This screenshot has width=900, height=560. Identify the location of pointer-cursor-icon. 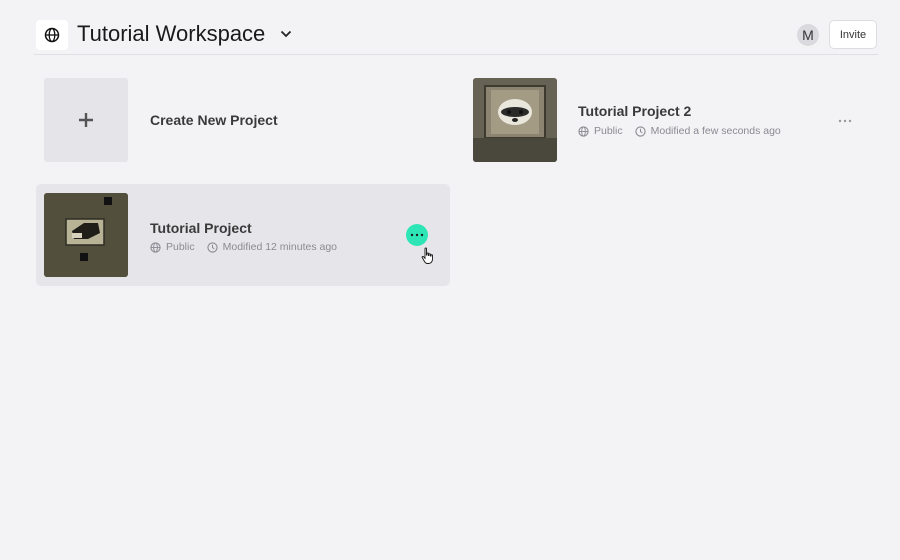
(428, 256).